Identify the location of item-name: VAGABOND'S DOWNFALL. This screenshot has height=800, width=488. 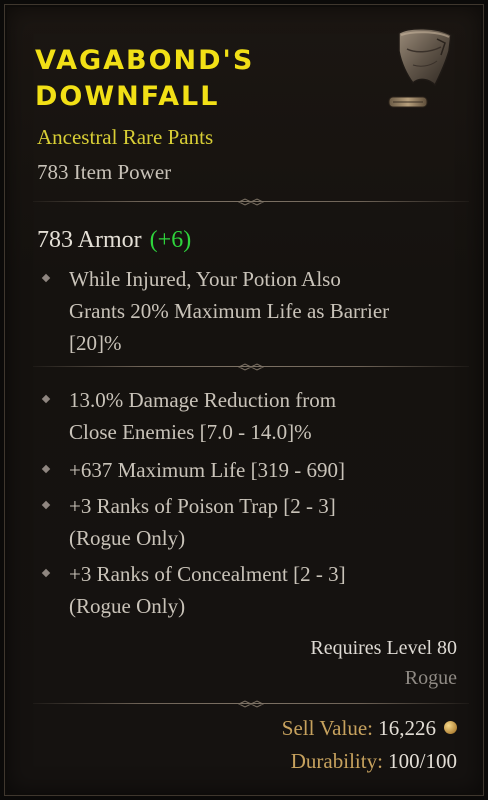
(144, 79).